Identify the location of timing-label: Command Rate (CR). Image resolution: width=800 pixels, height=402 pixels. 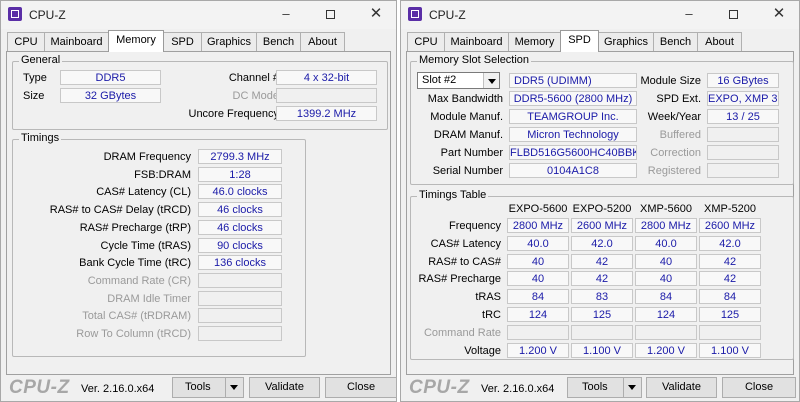
(139, 280).